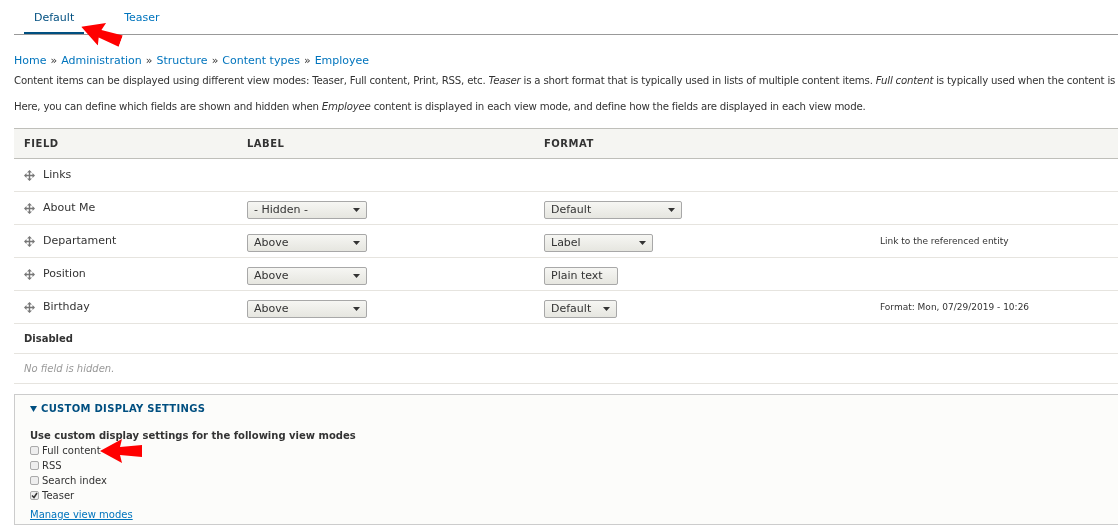  Describe the element at coordinates (266, 144) in the screenshot. I see `column-header: LABEL` at that location.